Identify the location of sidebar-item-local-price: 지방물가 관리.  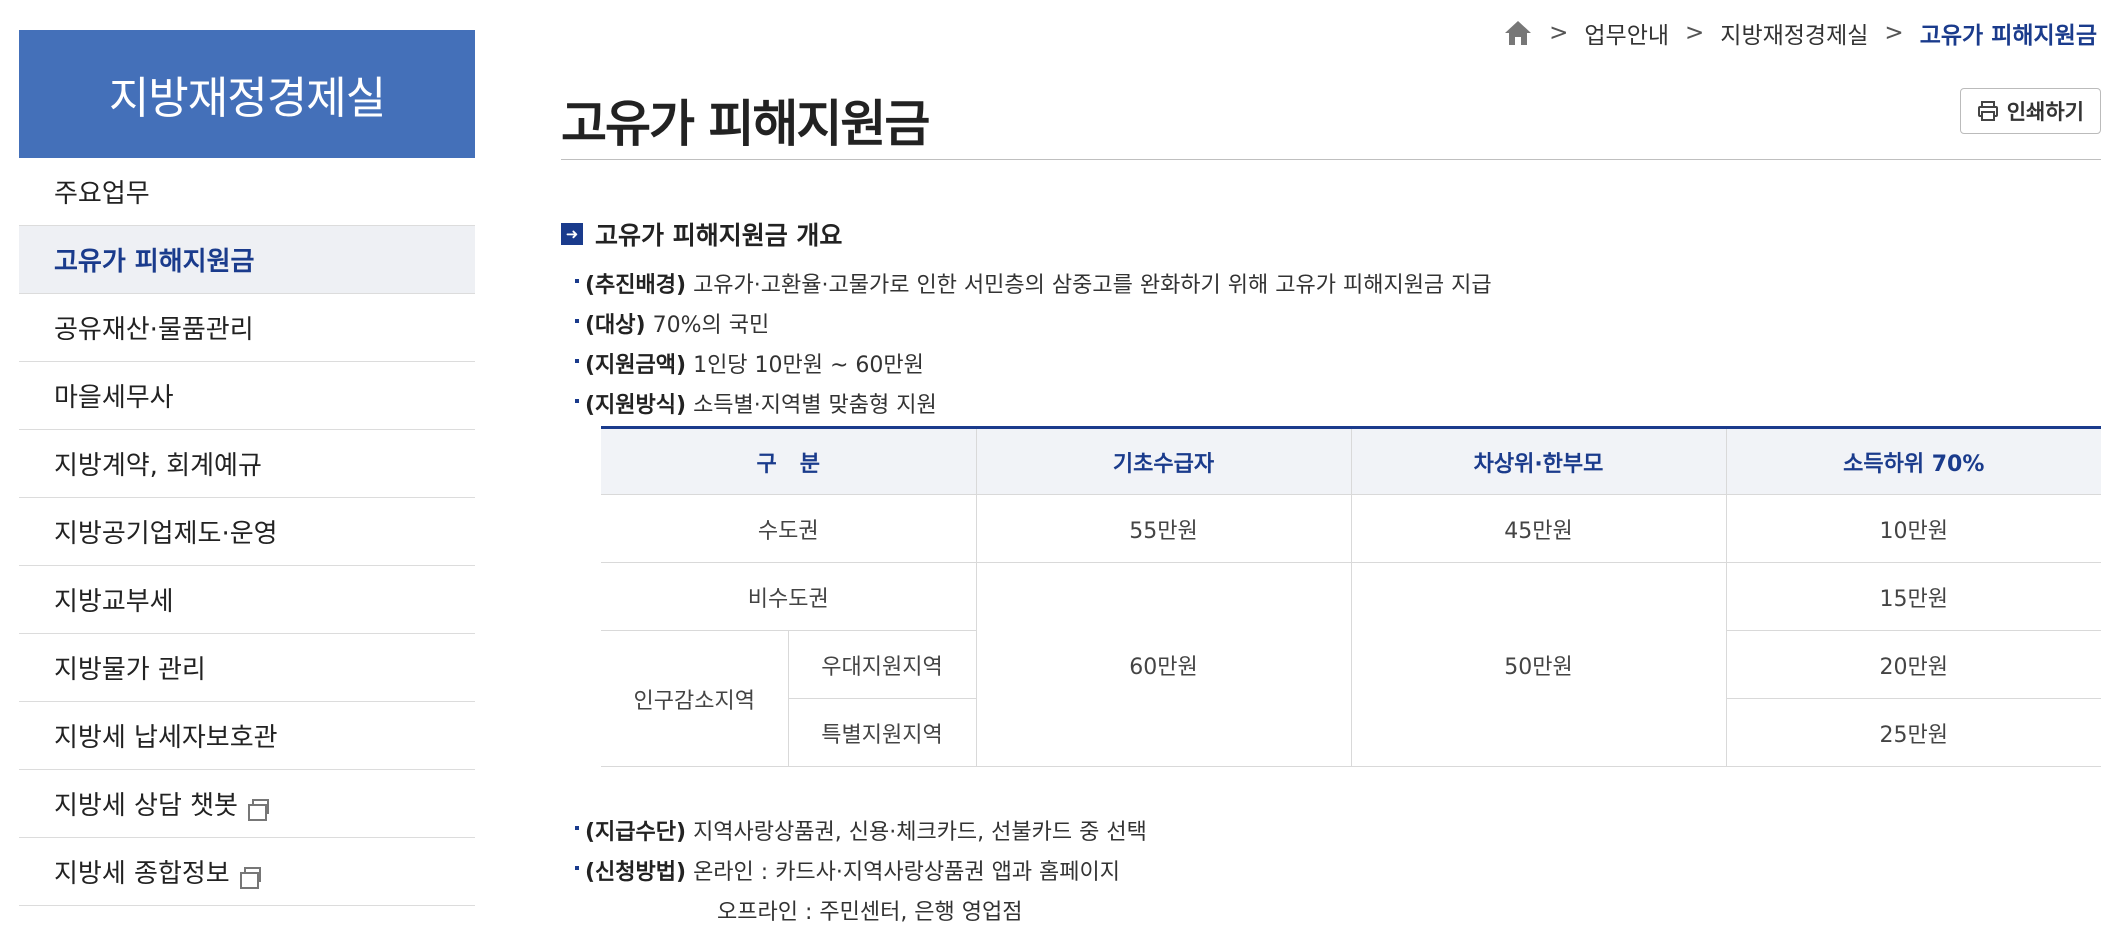
(247, 668).